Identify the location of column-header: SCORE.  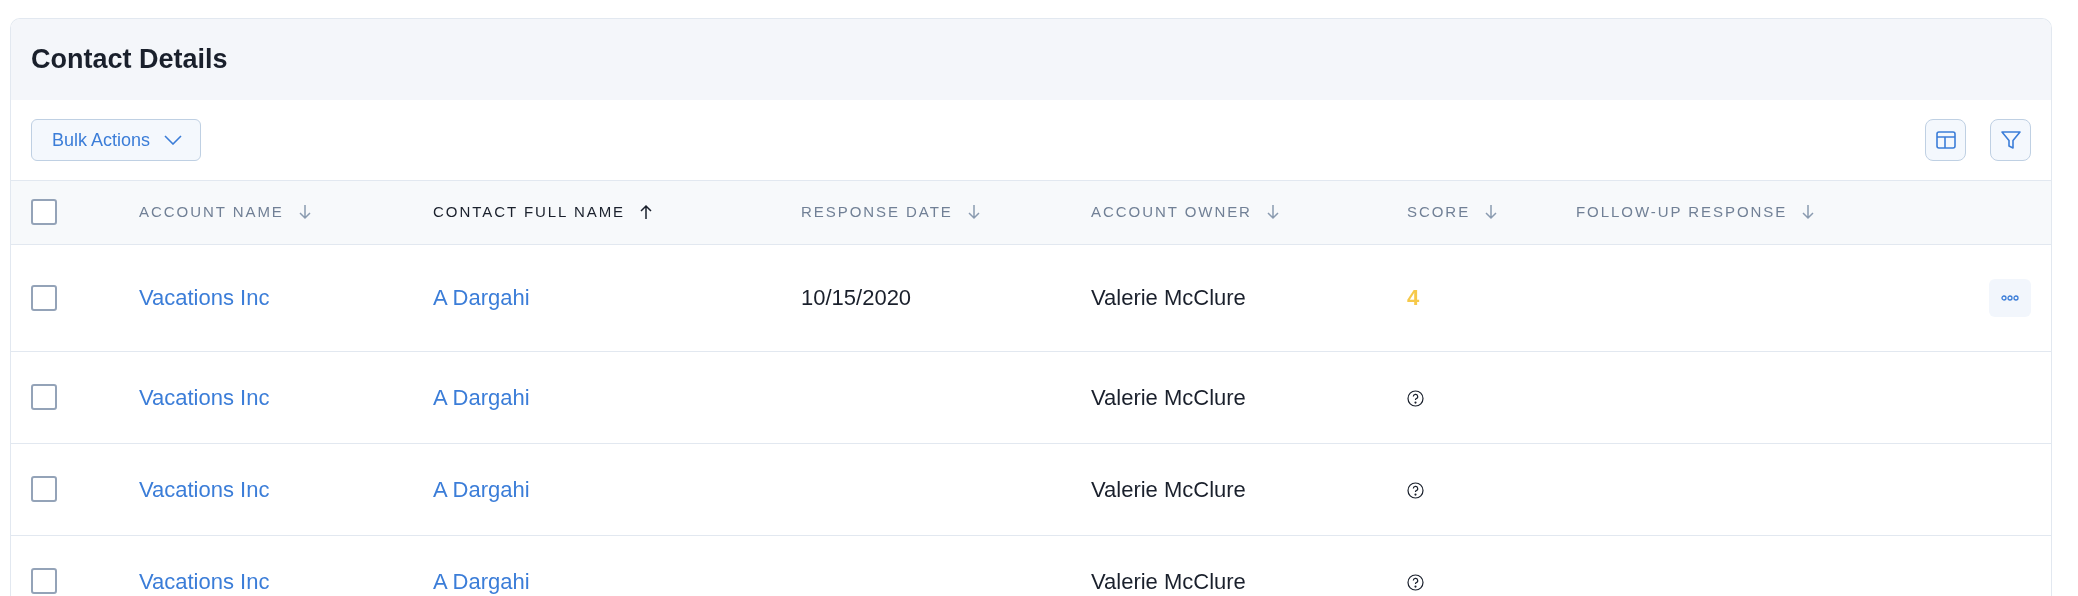
(1453, 212).